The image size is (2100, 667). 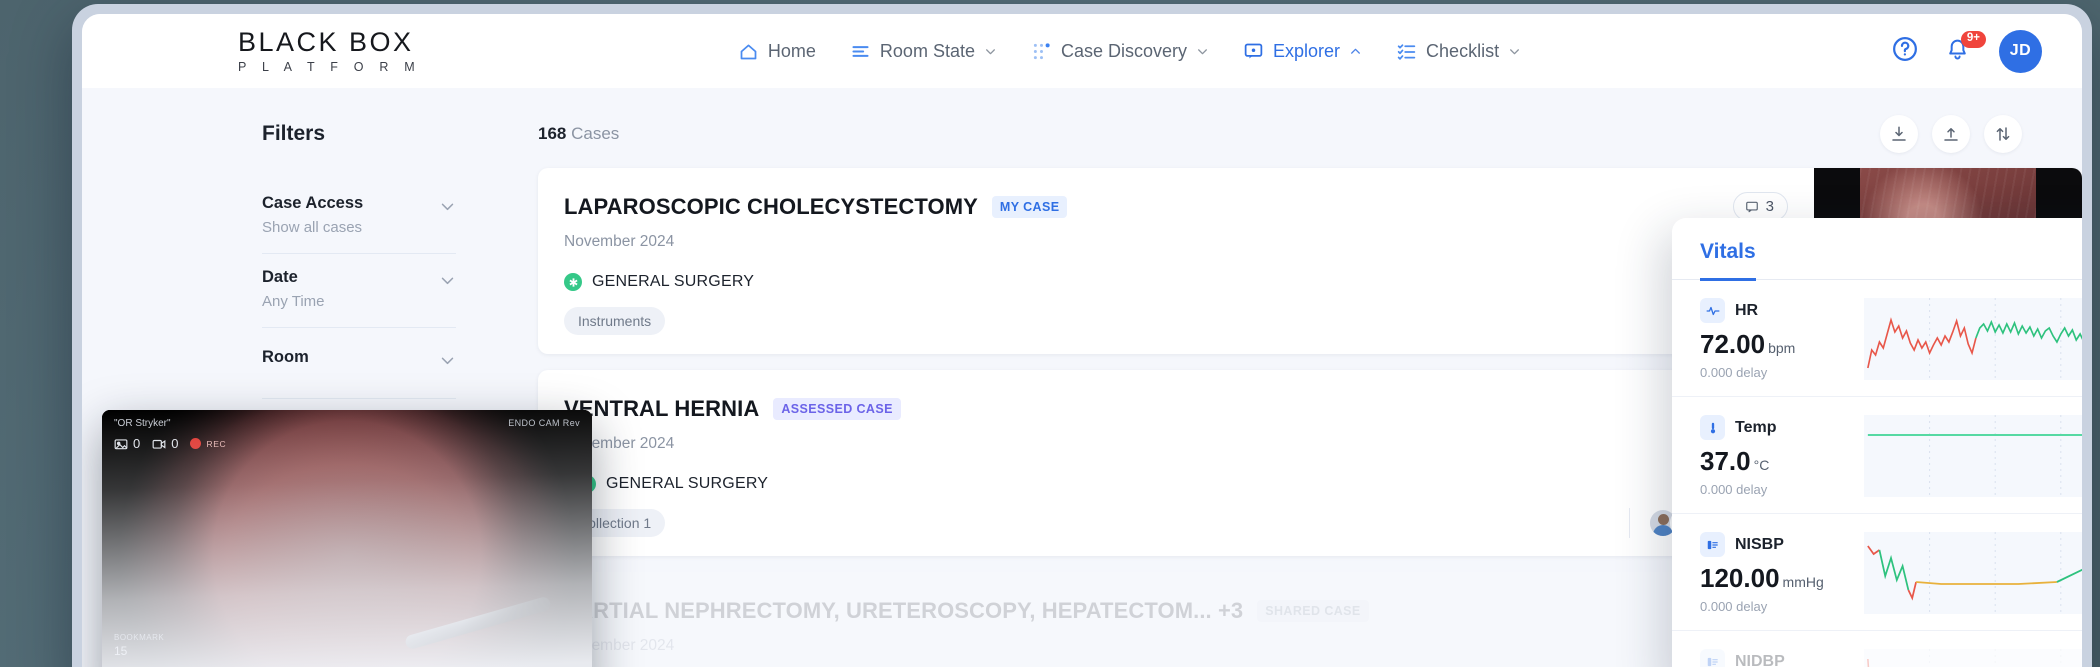 What do you see at coordinates (1774, 344) in the screenshot?
I see `vital-value: 72.00 bpm` at bounding box center [1774, 344].